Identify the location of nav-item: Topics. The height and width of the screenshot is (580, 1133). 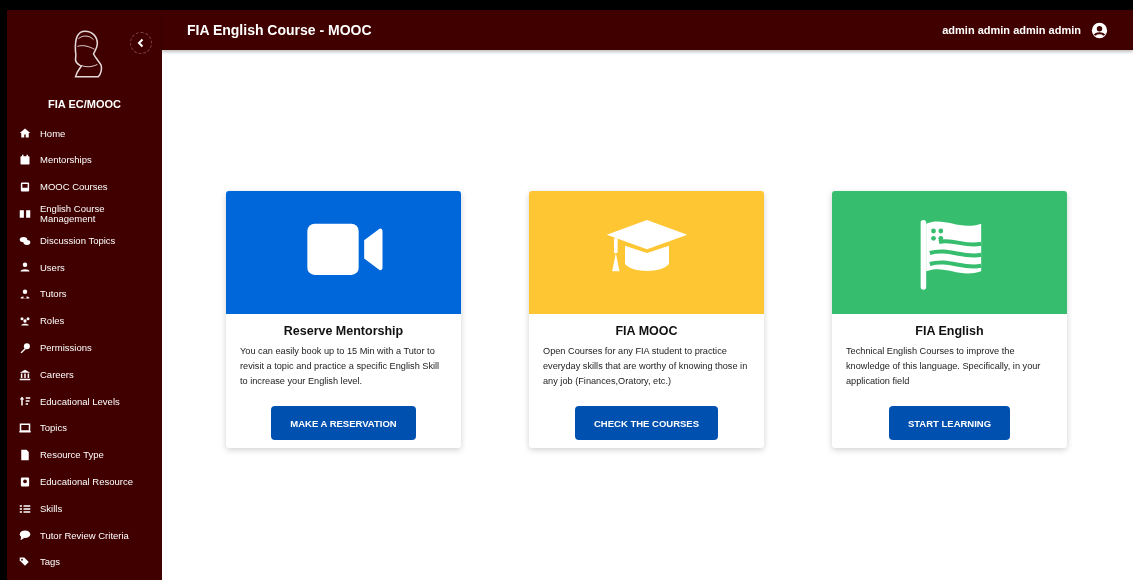
(84, 428).